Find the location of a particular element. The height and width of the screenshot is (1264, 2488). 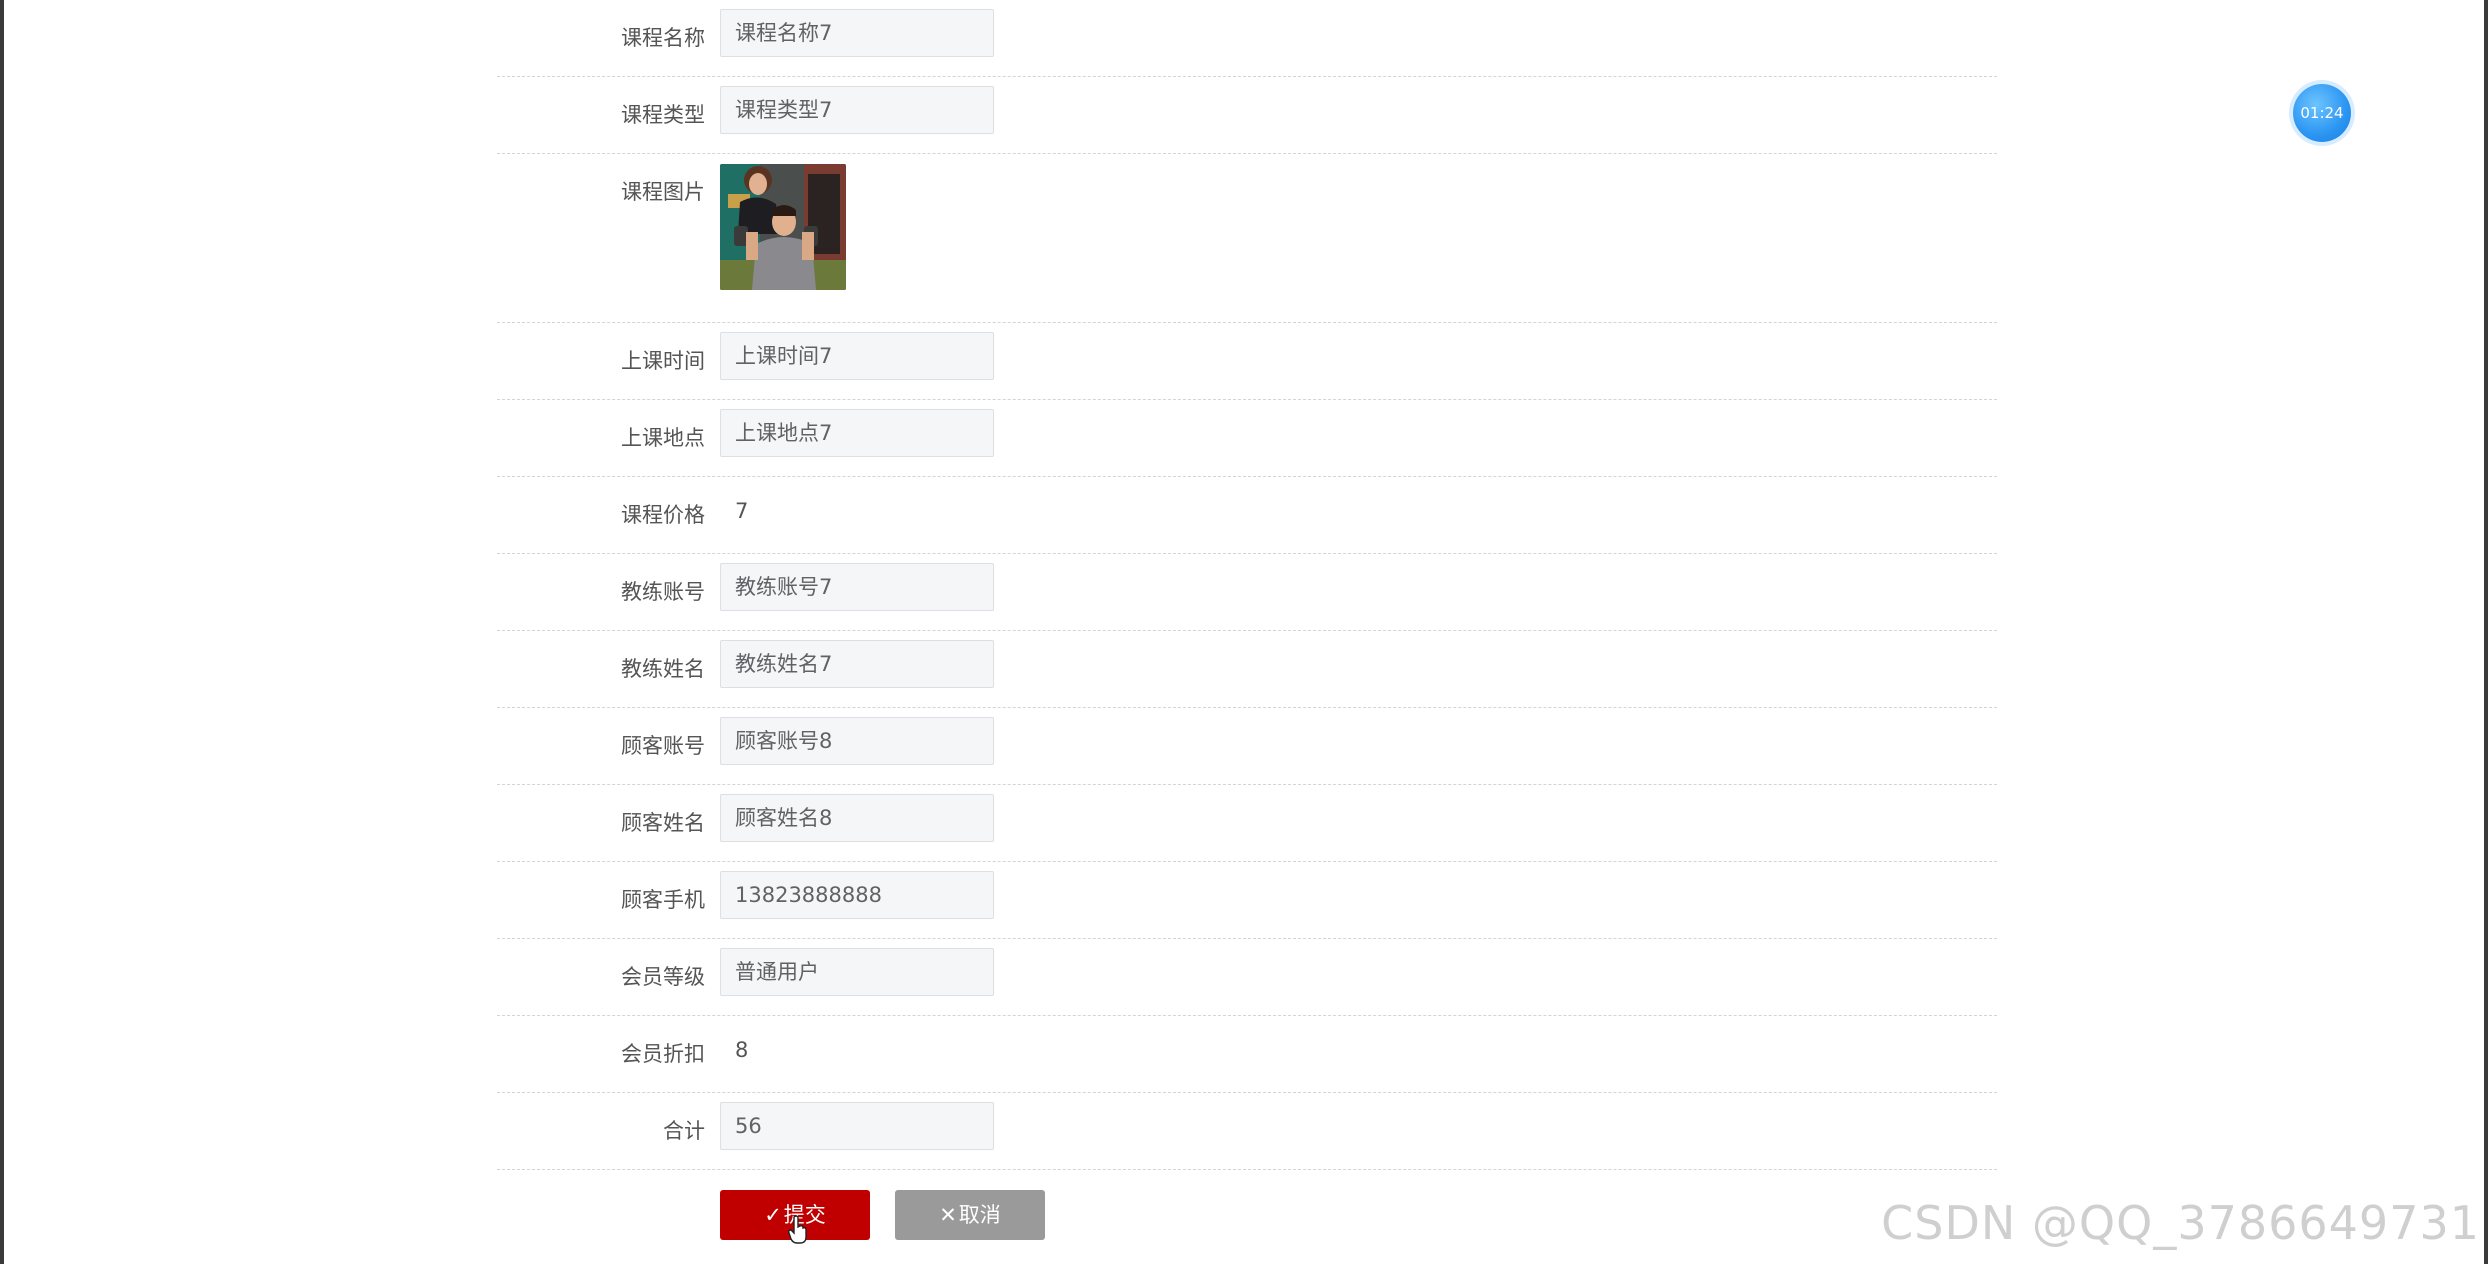

form-row-customer-account: 顾客账号 顾客账号8 is located at coordinates (1247, 746).